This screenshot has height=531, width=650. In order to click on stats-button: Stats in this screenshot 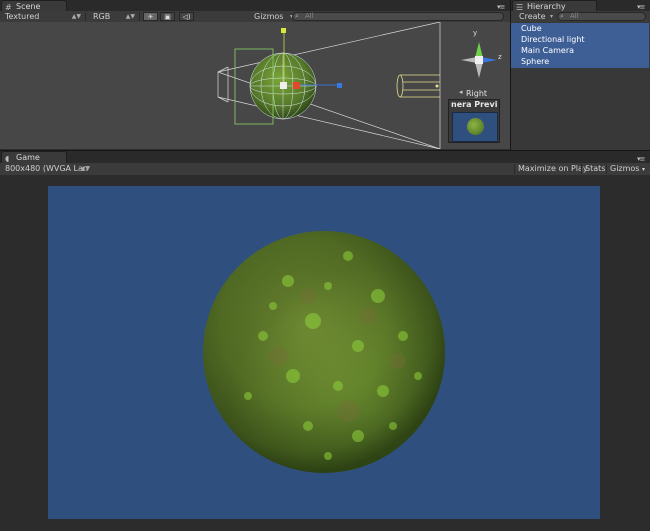, I will do `click(594, 169)`.